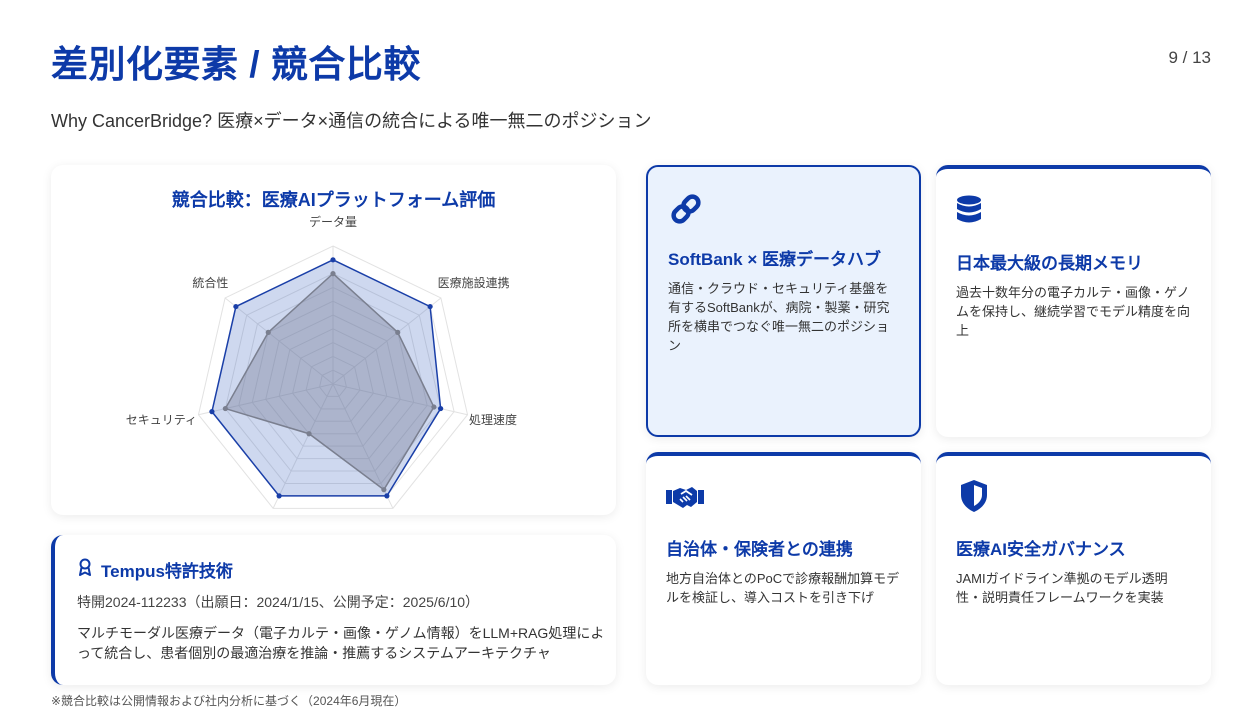 The image size is (1259, 717). I want to click on page-title: 差別化要素 / 競合比較, so click(236, 64).